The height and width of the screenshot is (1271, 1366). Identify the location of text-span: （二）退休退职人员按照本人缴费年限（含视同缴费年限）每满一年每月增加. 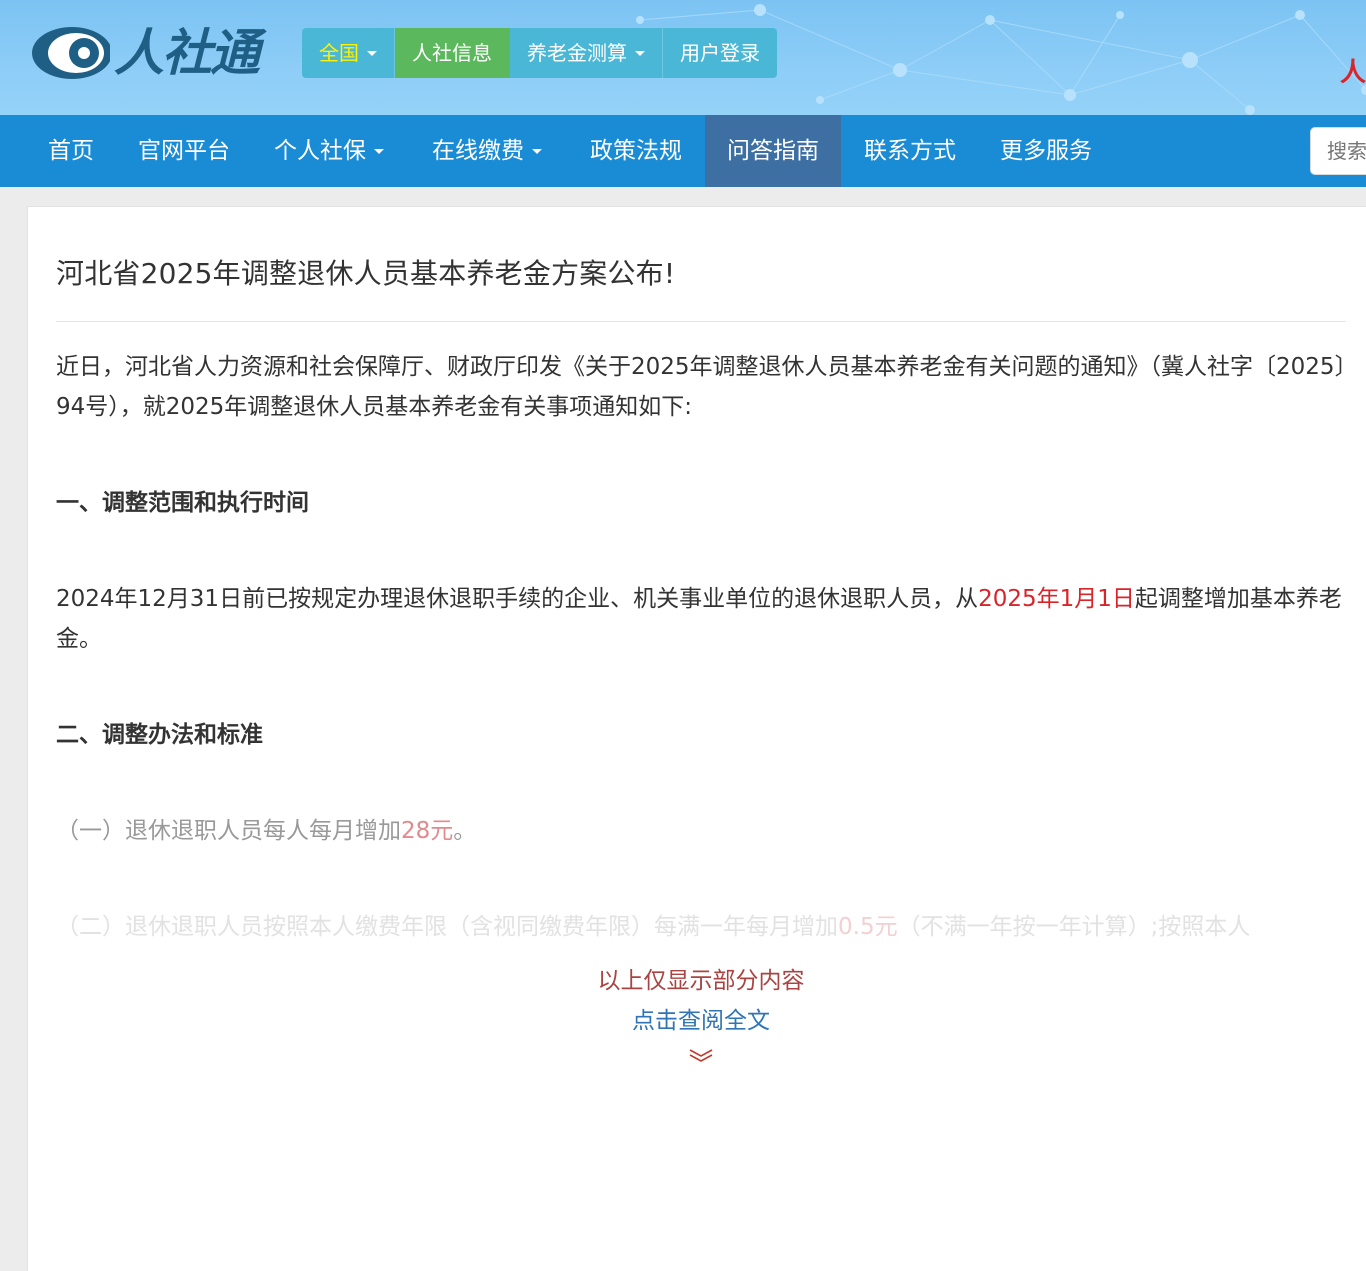
(447, 927).